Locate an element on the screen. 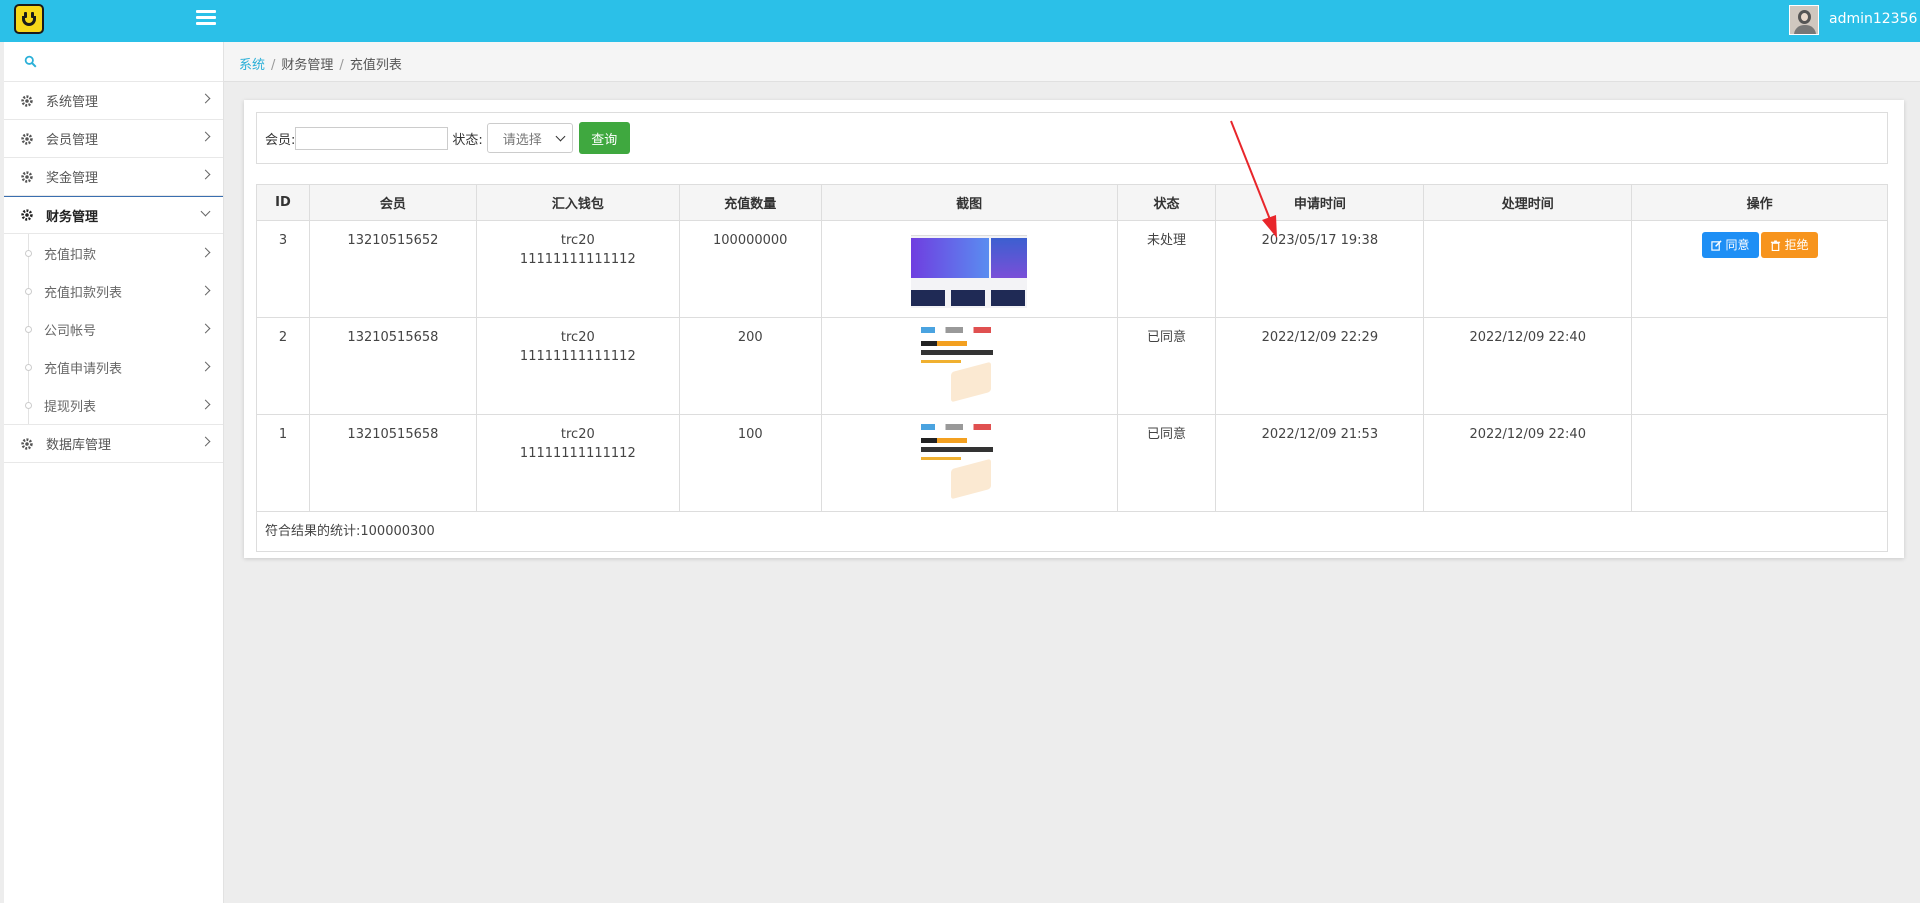 This screenshot has width=1920, height=903. breadcrumb: 系统 / 财务管理 / 充值列表 is located at coordinates (1072, 62).